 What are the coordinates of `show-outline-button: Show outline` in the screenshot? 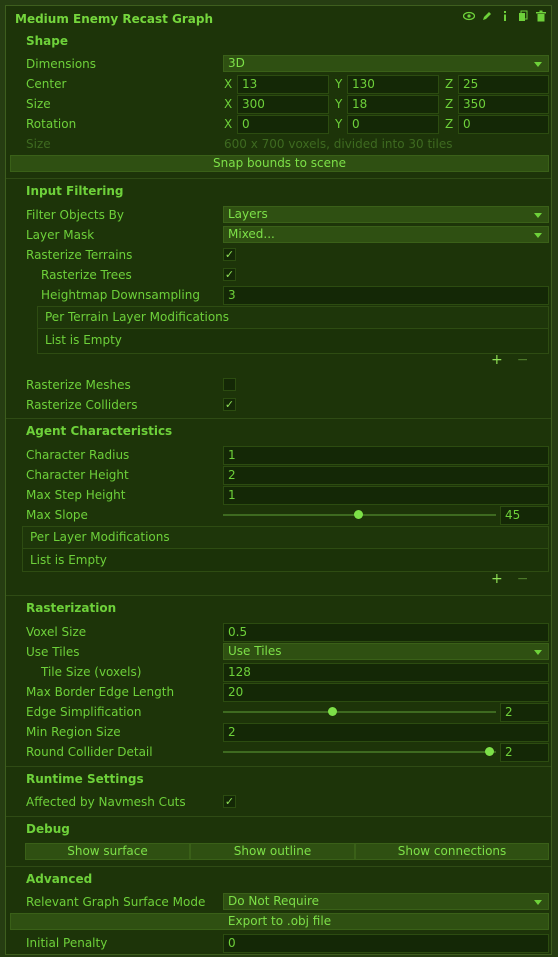 It's located at (272, 851).